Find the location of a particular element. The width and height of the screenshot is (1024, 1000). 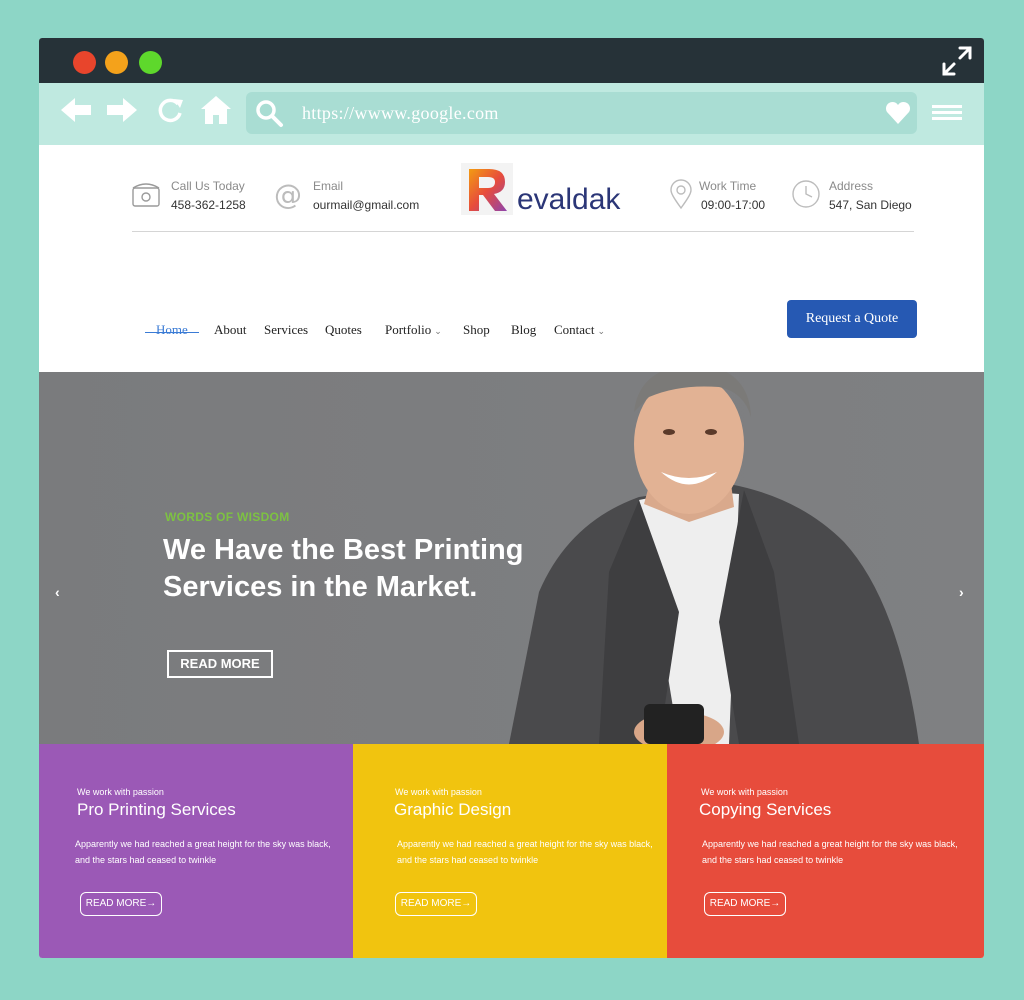

maximize-window-button is located at coordinates (150, 62).